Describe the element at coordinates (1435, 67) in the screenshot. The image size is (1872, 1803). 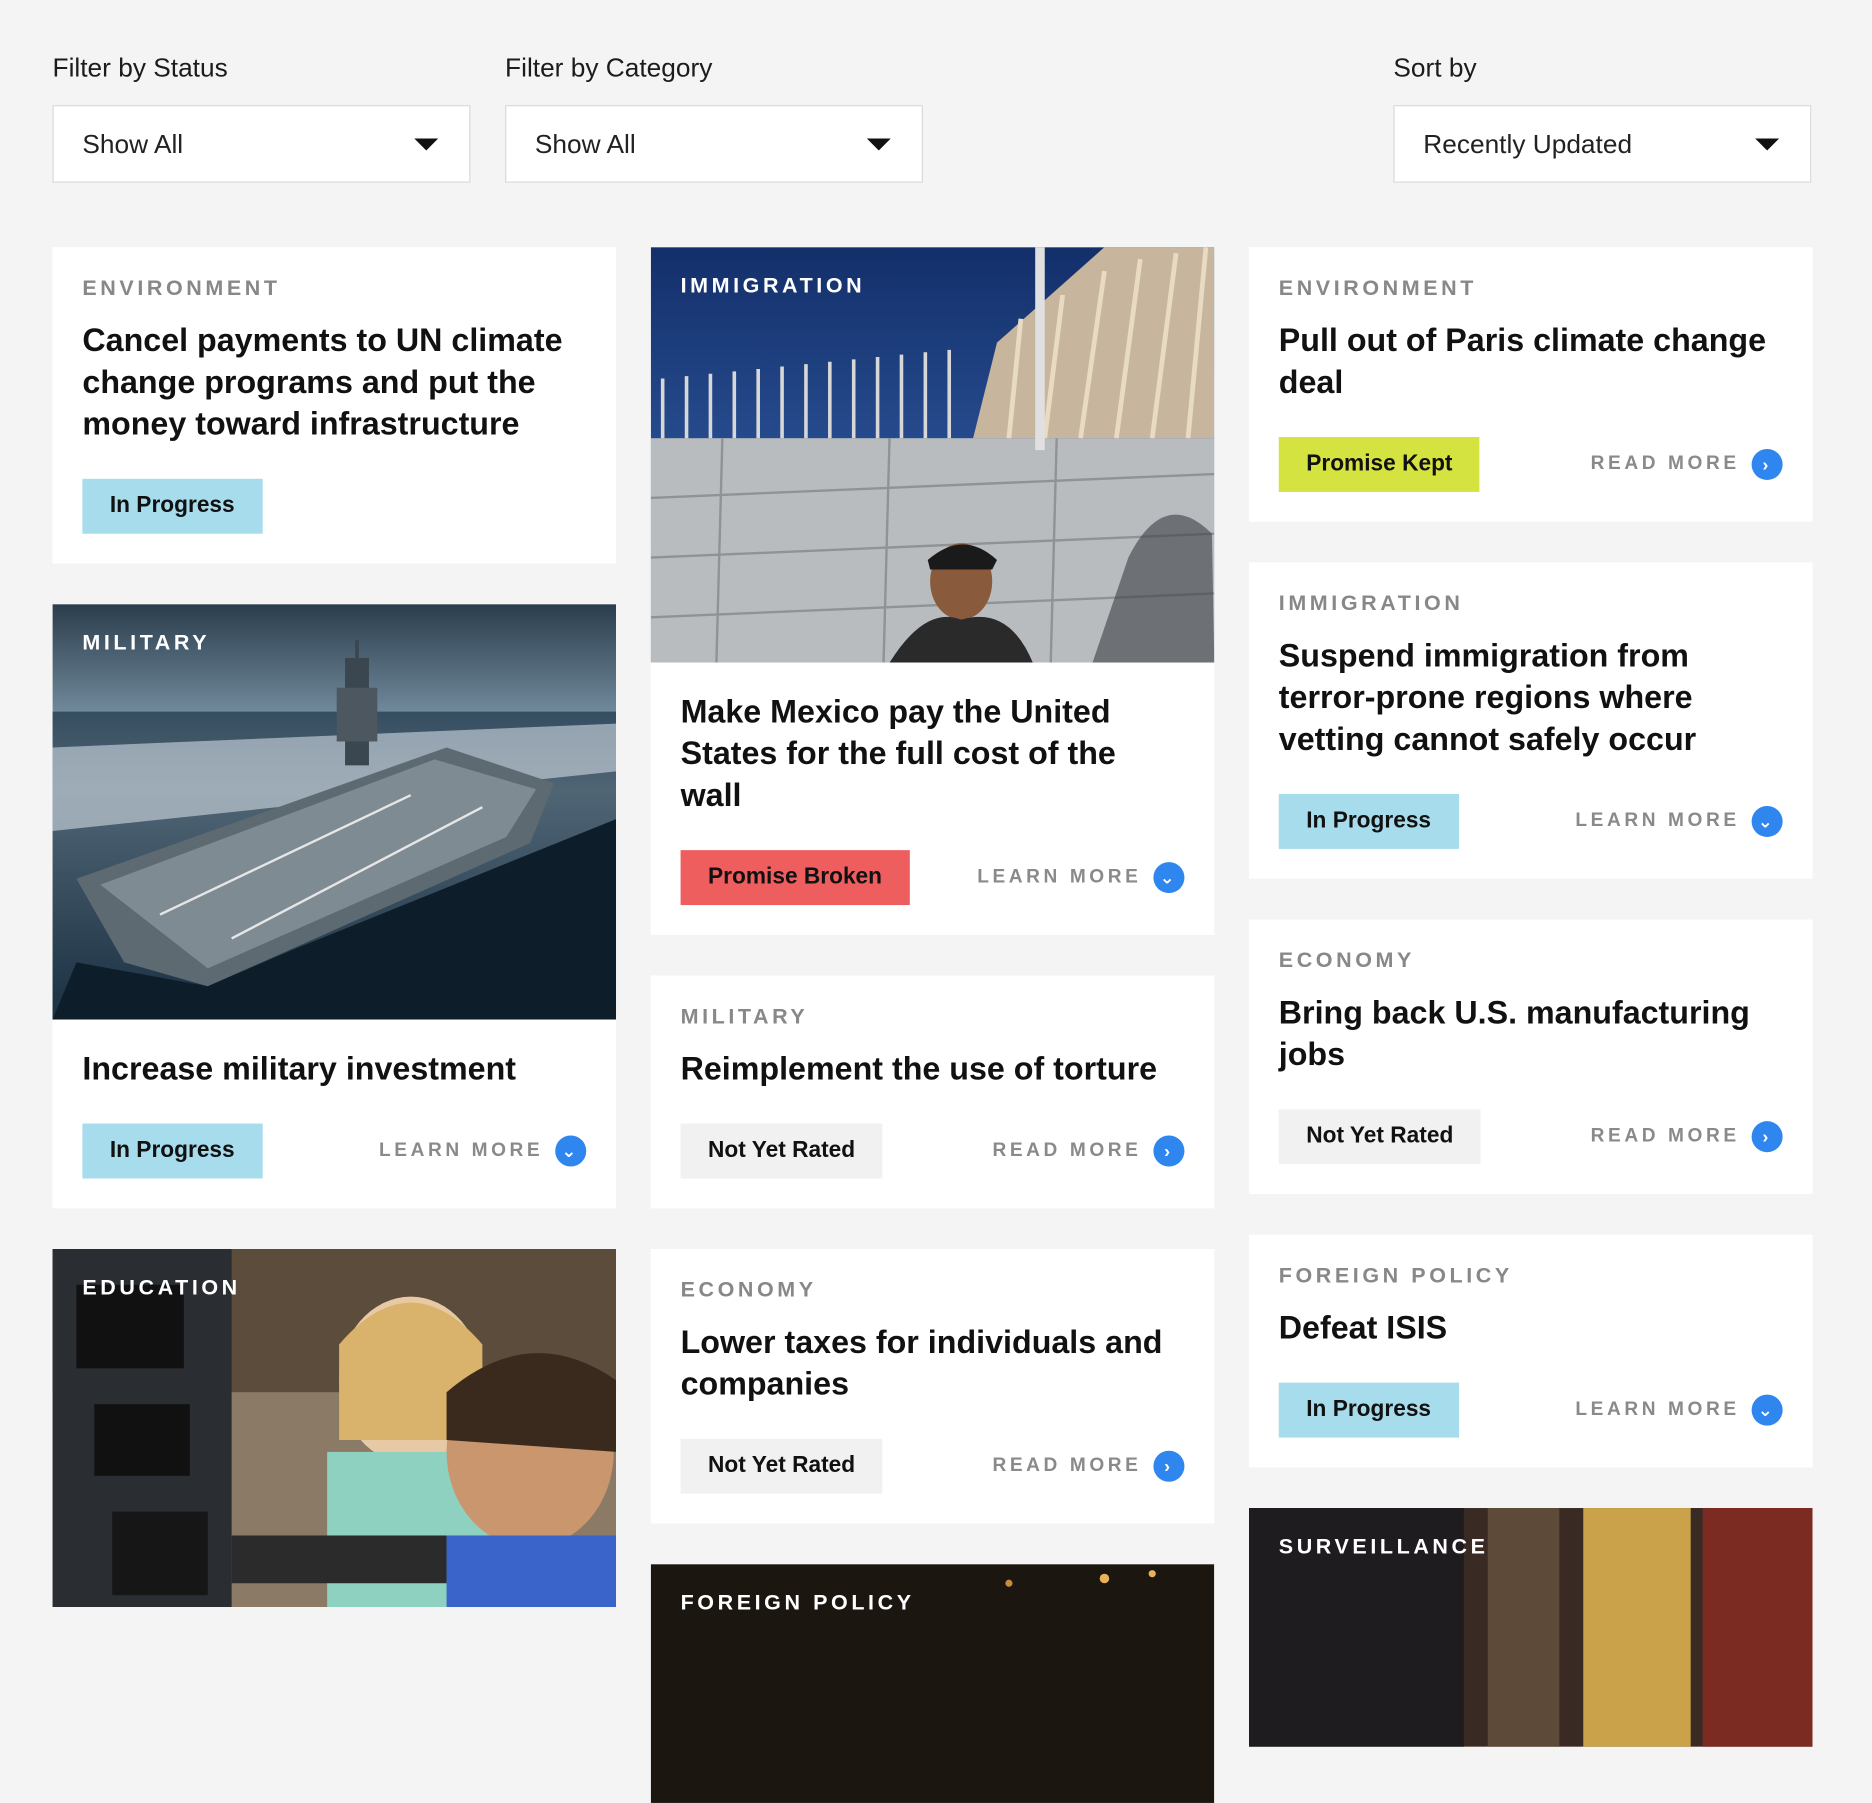
I see `sort-label: Sort by` at that location.